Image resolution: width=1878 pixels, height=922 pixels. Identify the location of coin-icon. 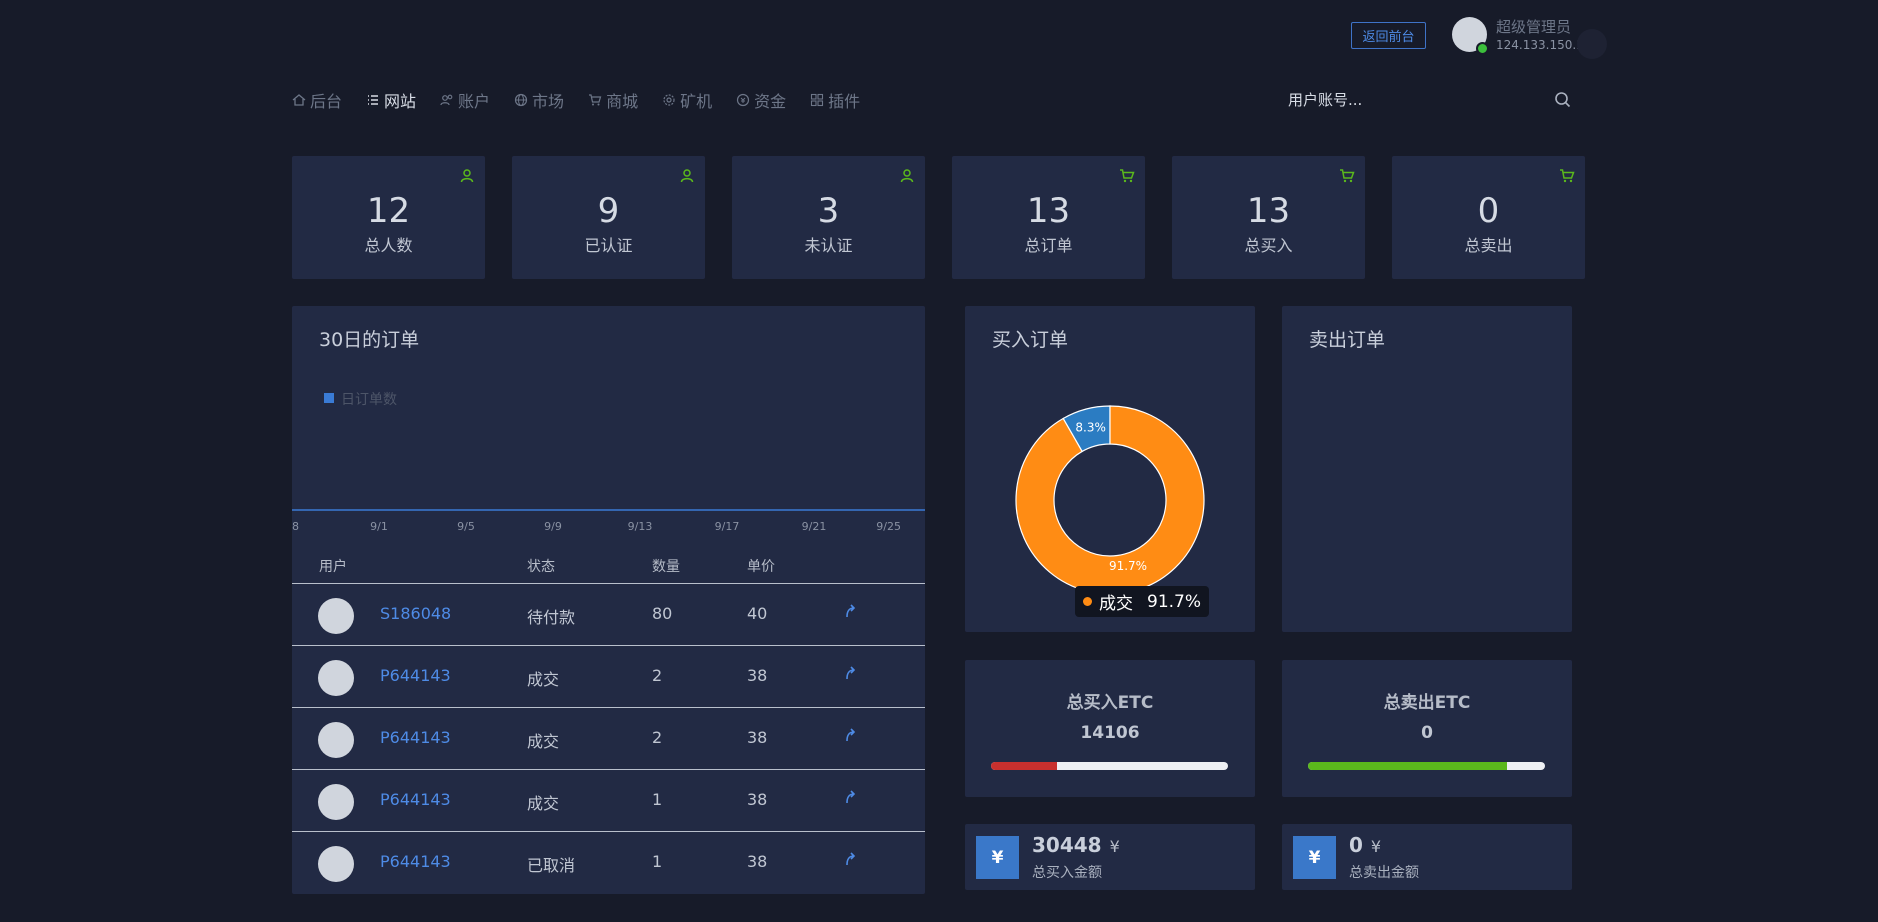
(743, 100).